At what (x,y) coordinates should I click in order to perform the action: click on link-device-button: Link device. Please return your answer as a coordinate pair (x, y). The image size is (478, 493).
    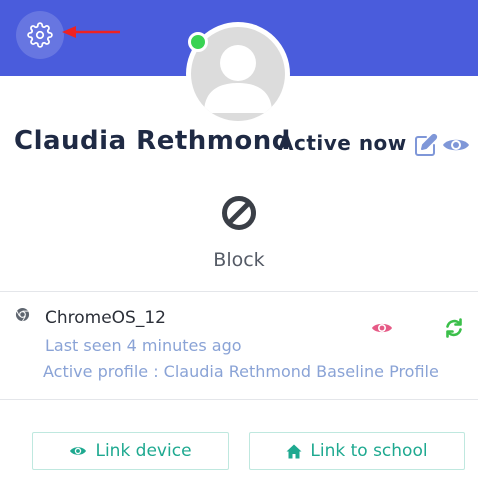
    Looking at the image, I should click on (130, 451).